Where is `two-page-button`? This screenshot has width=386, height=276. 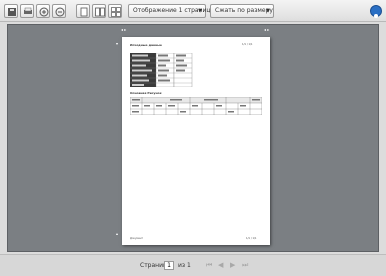 two-page-button is located at coordinates (99, 11).